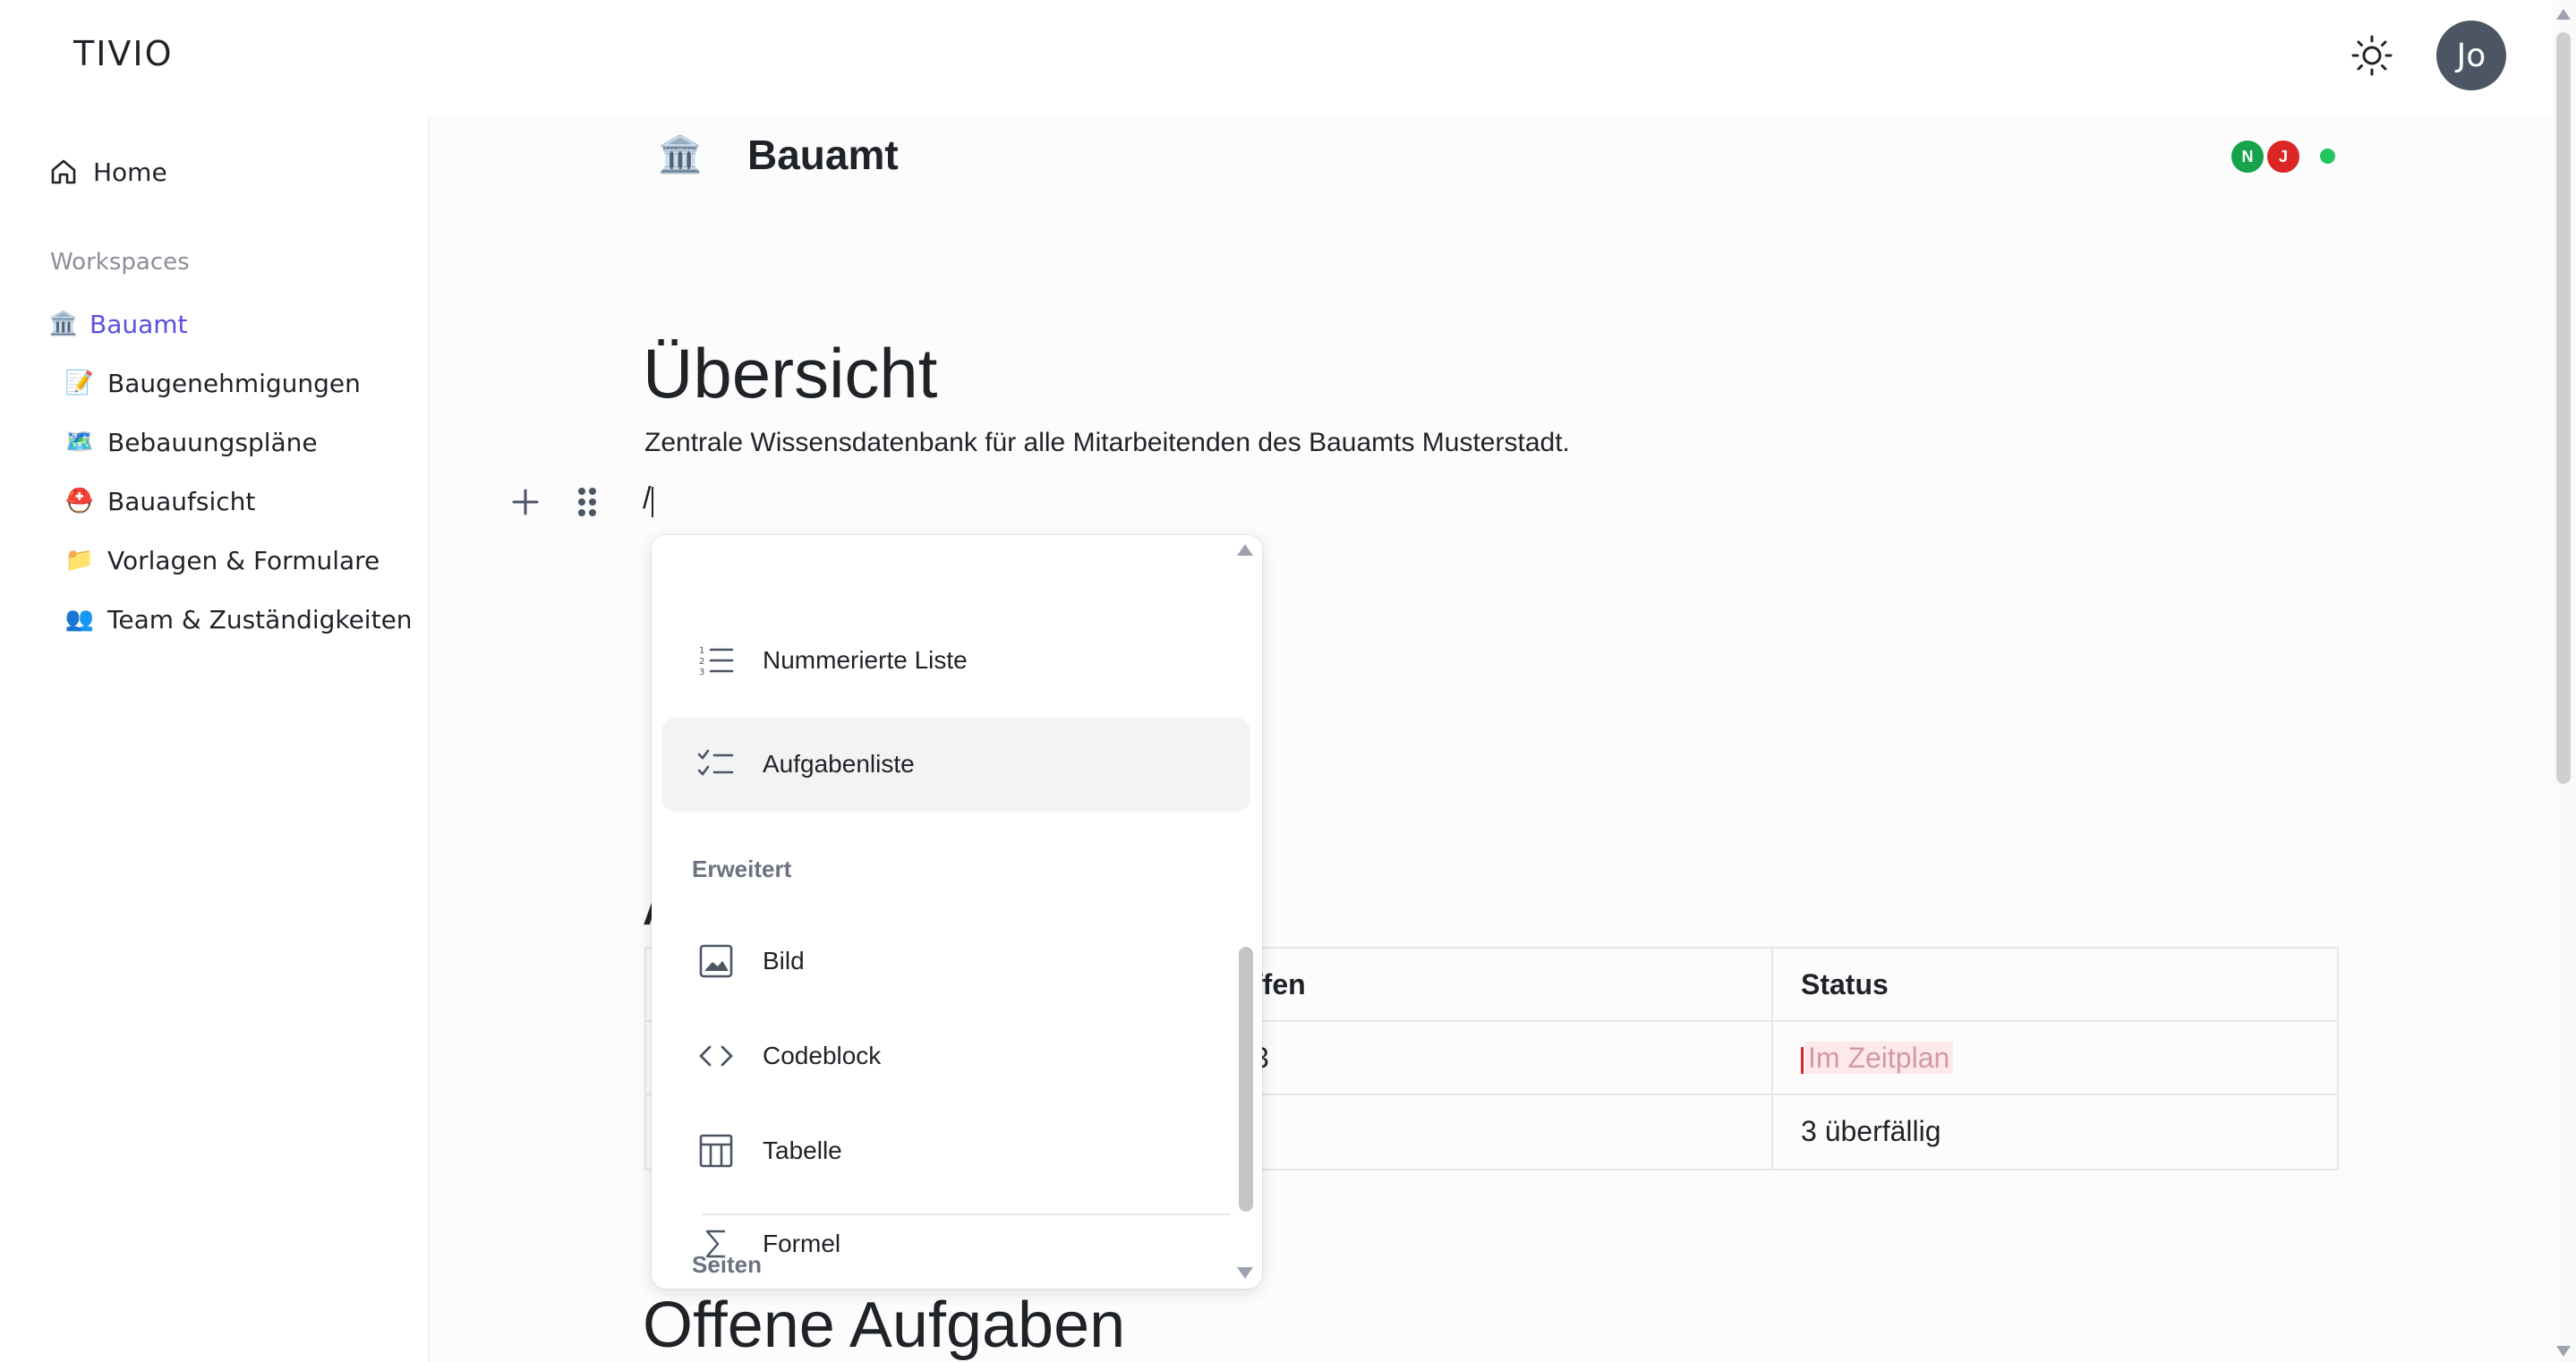 The image size is (2576, 1362). I want to click on menu-divider, so click(966, 1214).